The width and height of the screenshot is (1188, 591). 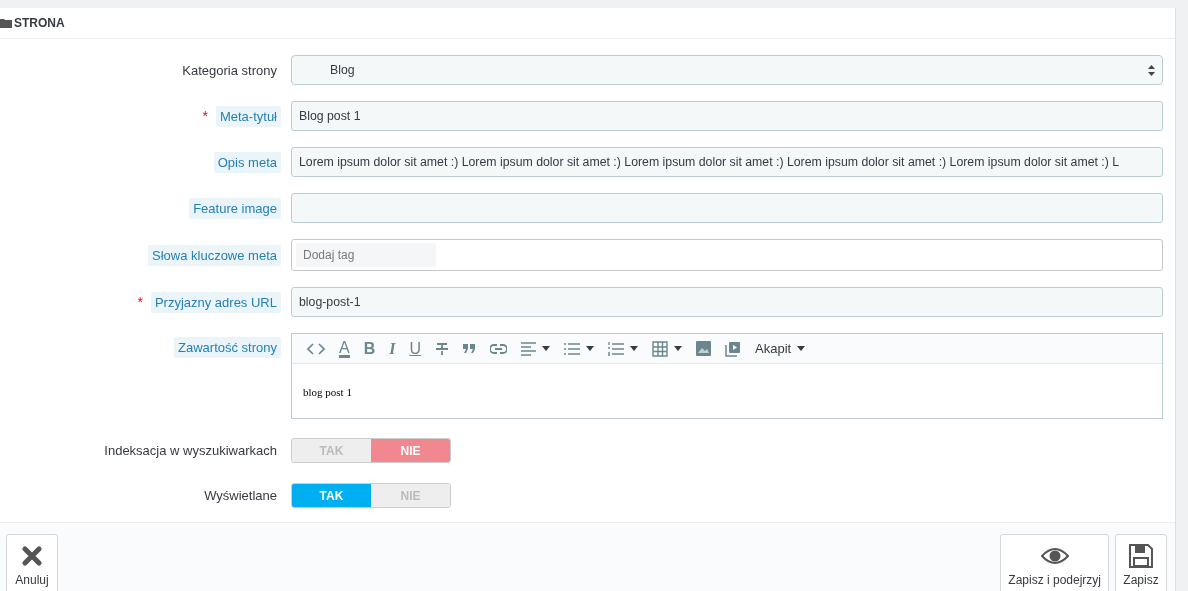 I want to click on video-icon, so click(x=733, y=348).